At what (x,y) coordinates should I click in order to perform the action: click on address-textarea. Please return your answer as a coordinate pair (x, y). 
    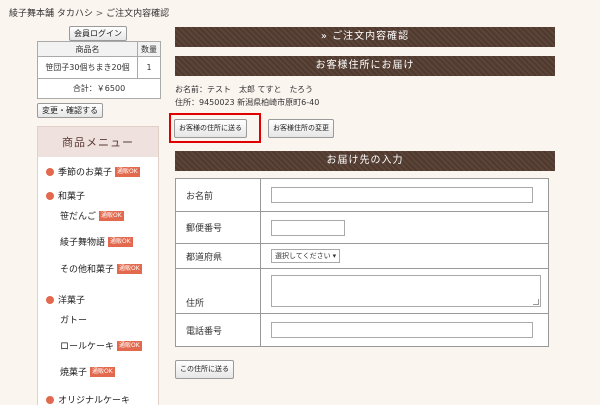
    Looking at the image, I should click on (406, 291).